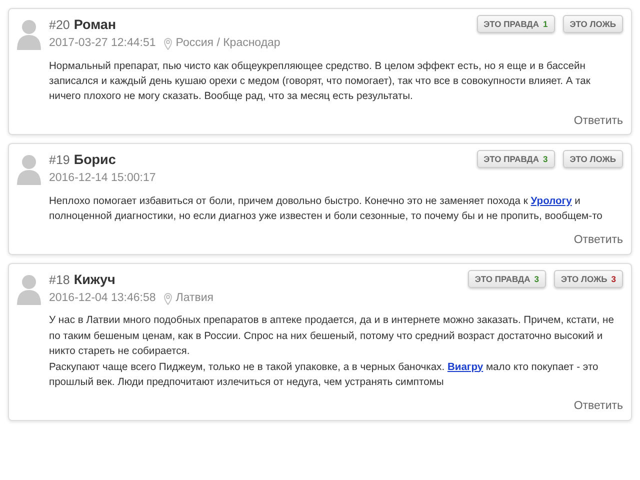 This screenshot has width=640, height=480. Describe the element at coordinates (320, 82) in the screenshot. I see `comment-text: Нормальный препарат, пью чисто как общеукрепляющее средство. В целом эффект есть, но я еще и в бассейн записался и каждый день кушаю орехи с медом (говорят, что помогает), так что все в совокупности влияет. А так ничего плохого не могу сказать. Вообще рад, что за месяц есть результаты.` at that location.